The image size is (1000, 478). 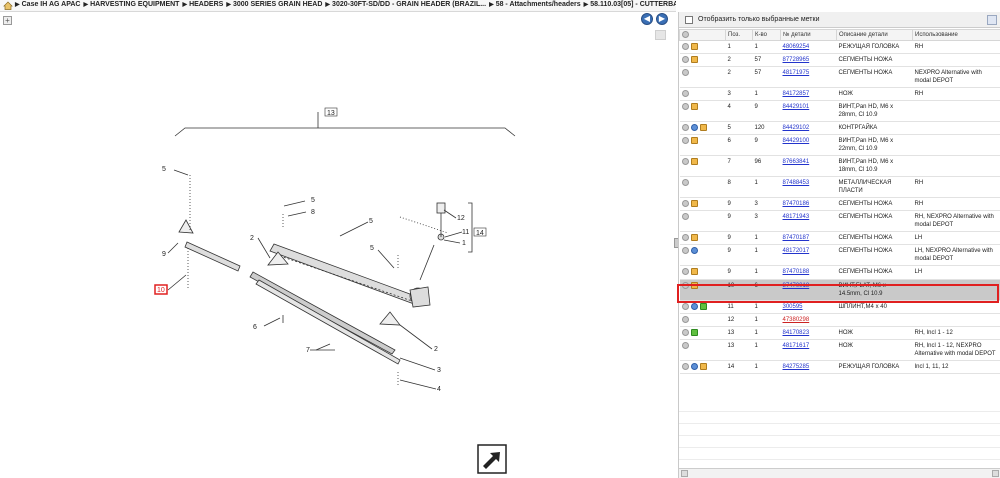 What do you see at coordinates (7, 20) in the screenshot?
I see `zoom-in-button: +` at bounding box center [7, 20].